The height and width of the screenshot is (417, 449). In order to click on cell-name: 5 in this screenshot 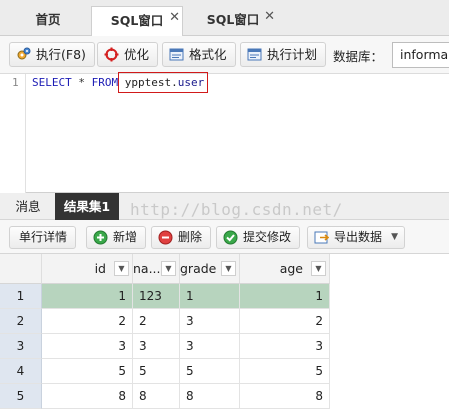, I will do `click(156, 371)`.